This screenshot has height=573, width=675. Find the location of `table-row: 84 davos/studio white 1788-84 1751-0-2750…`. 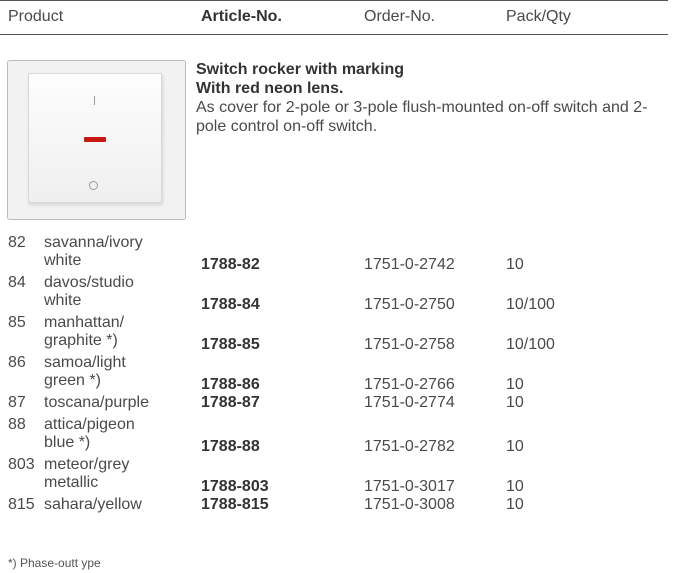

table-row: 84 davos/studio white 1788-84 1751-0-2750… is located at coordinates (337, 294).